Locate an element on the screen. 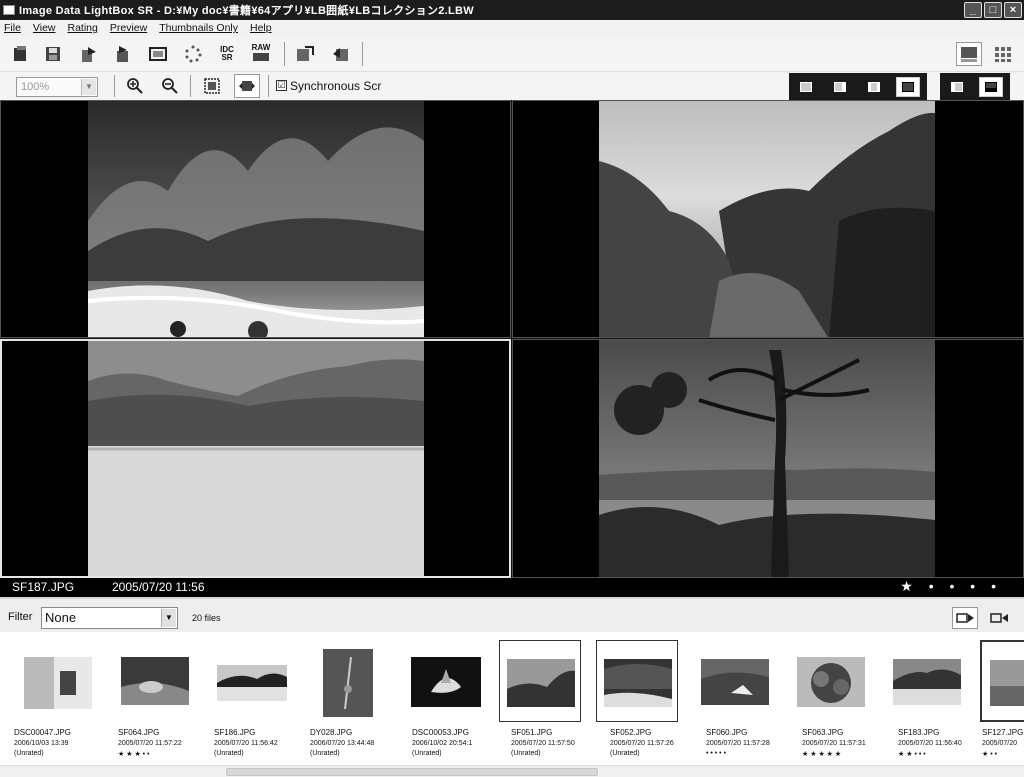 The image size is (1024, 777). actual-size-icon is located at coordinates (247, 86).